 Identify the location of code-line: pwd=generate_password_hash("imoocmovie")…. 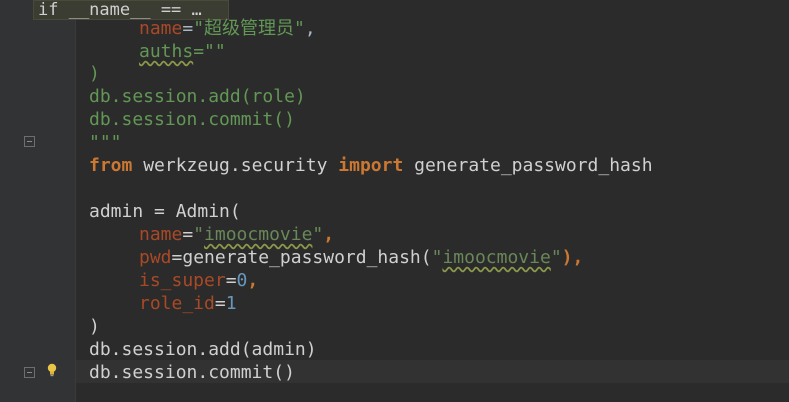
(336, 257).